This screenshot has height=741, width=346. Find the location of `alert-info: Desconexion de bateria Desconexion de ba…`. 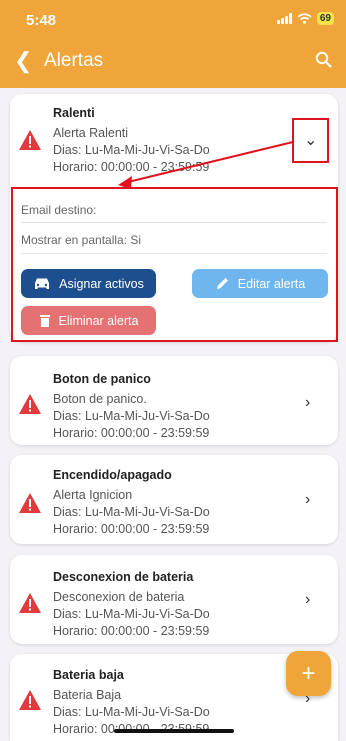

alert-info: Desconexion de bateria Desconexion de ba… is located at coordinates (131, 604).